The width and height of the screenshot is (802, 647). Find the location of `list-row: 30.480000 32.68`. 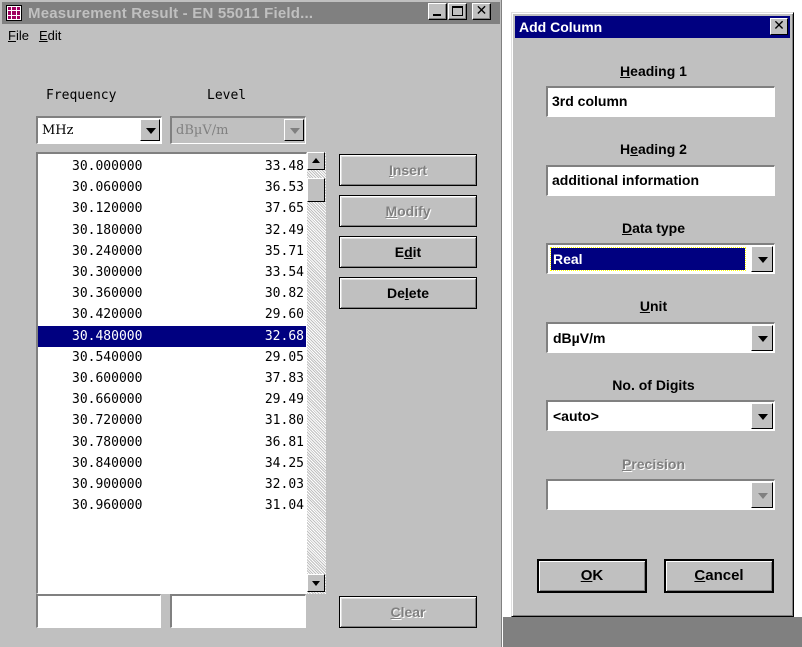

list-row: 30.480000 32.68 is located at coordinates (172, 336).